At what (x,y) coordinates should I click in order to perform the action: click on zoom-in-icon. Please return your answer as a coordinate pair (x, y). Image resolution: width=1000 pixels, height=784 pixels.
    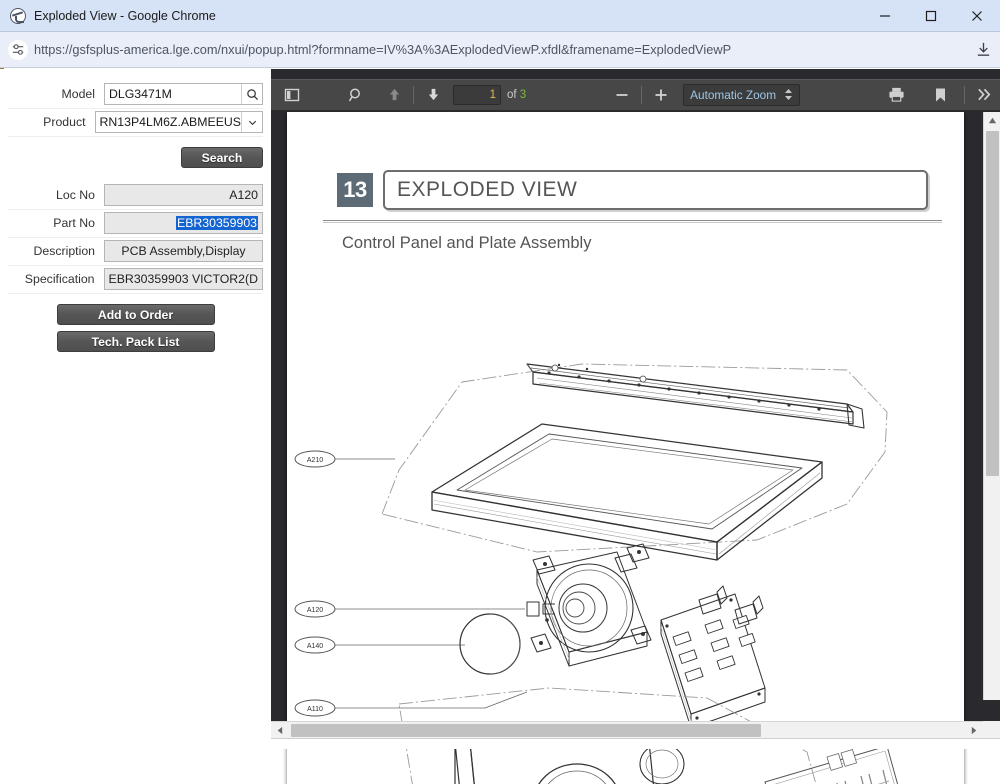
    Looking at the image, I should click on (661, 95).